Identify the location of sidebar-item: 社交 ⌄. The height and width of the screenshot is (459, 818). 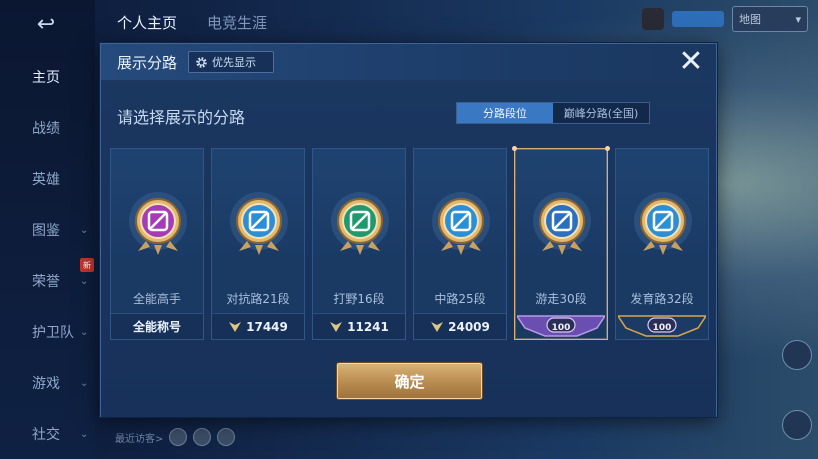
(47, 434).